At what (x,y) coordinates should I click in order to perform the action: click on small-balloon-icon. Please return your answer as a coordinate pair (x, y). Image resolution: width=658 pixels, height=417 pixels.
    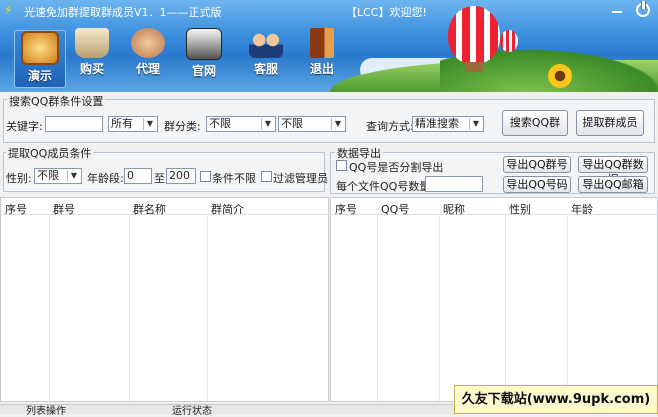
    Looking at the image, I should click on (509, 41).